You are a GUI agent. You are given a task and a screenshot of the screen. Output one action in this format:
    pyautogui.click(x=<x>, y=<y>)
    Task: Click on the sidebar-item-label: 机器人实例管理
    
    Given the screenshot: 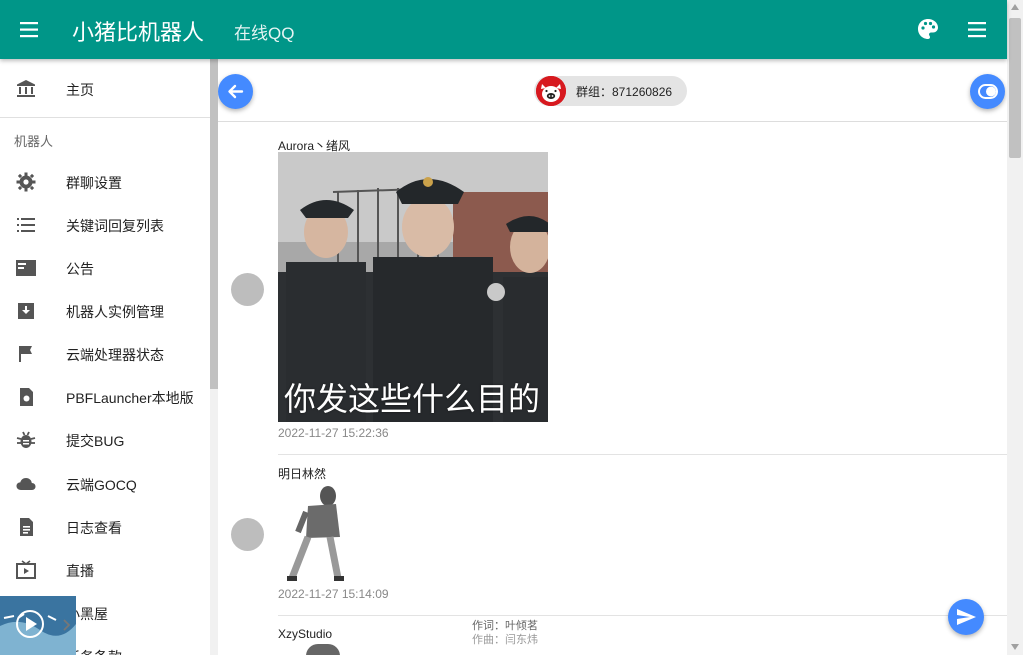 What is the action you would take?
    pyautogui.click(x=115, y=312)
    